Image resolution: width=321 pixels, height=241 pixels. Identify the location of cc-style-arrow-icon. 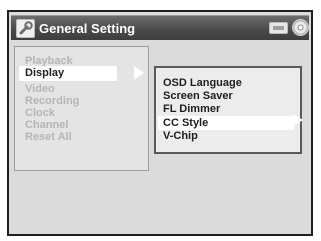
(298, 120).